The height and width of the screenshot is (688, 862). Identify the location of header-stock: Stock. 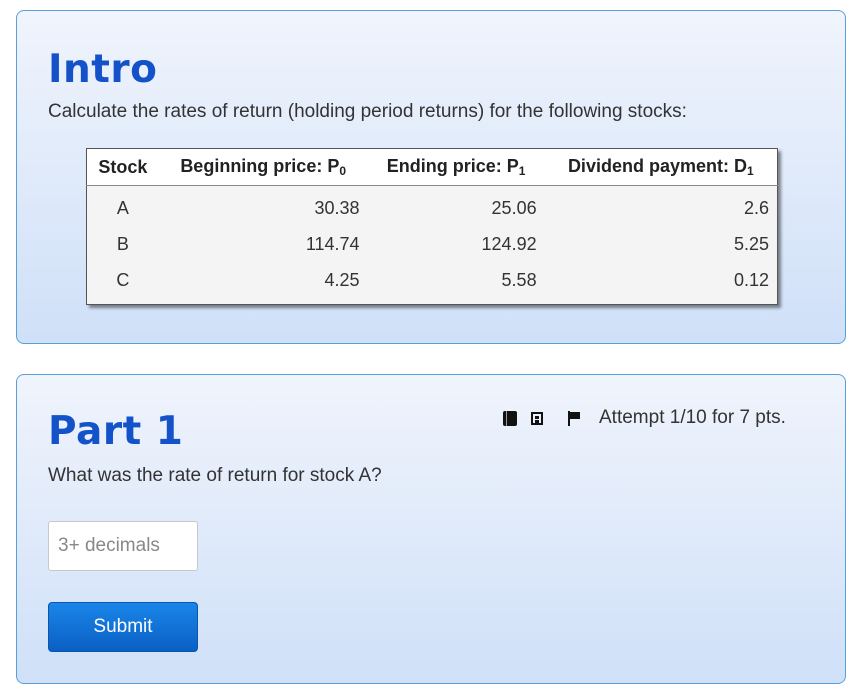
(122, 167).